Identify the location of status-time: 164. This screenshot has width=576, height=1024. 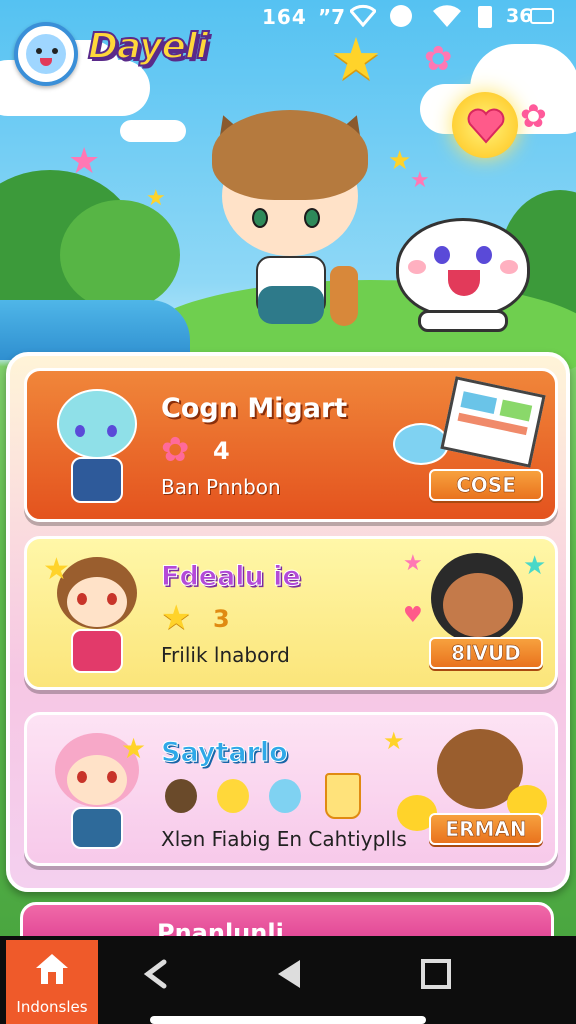
(284, 17).